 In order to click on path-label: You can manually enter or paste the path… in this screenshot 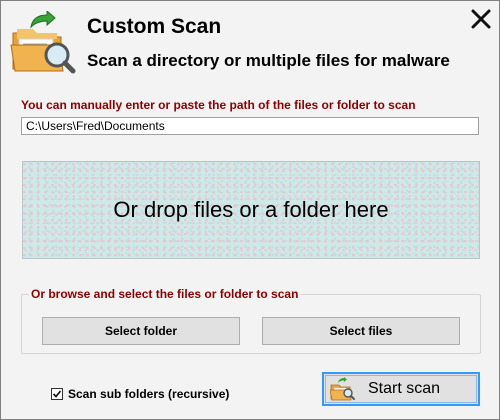, I will do `click(218, 105)`.